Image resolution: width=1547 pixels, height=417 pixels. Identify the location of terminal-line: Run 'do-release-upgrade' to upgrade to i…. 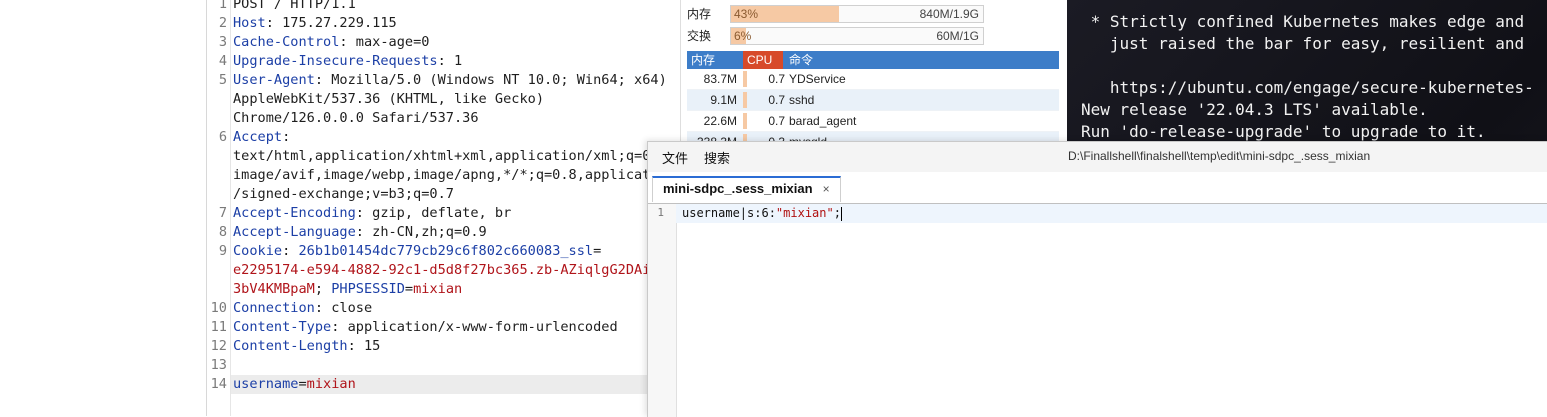
(1283, 131).